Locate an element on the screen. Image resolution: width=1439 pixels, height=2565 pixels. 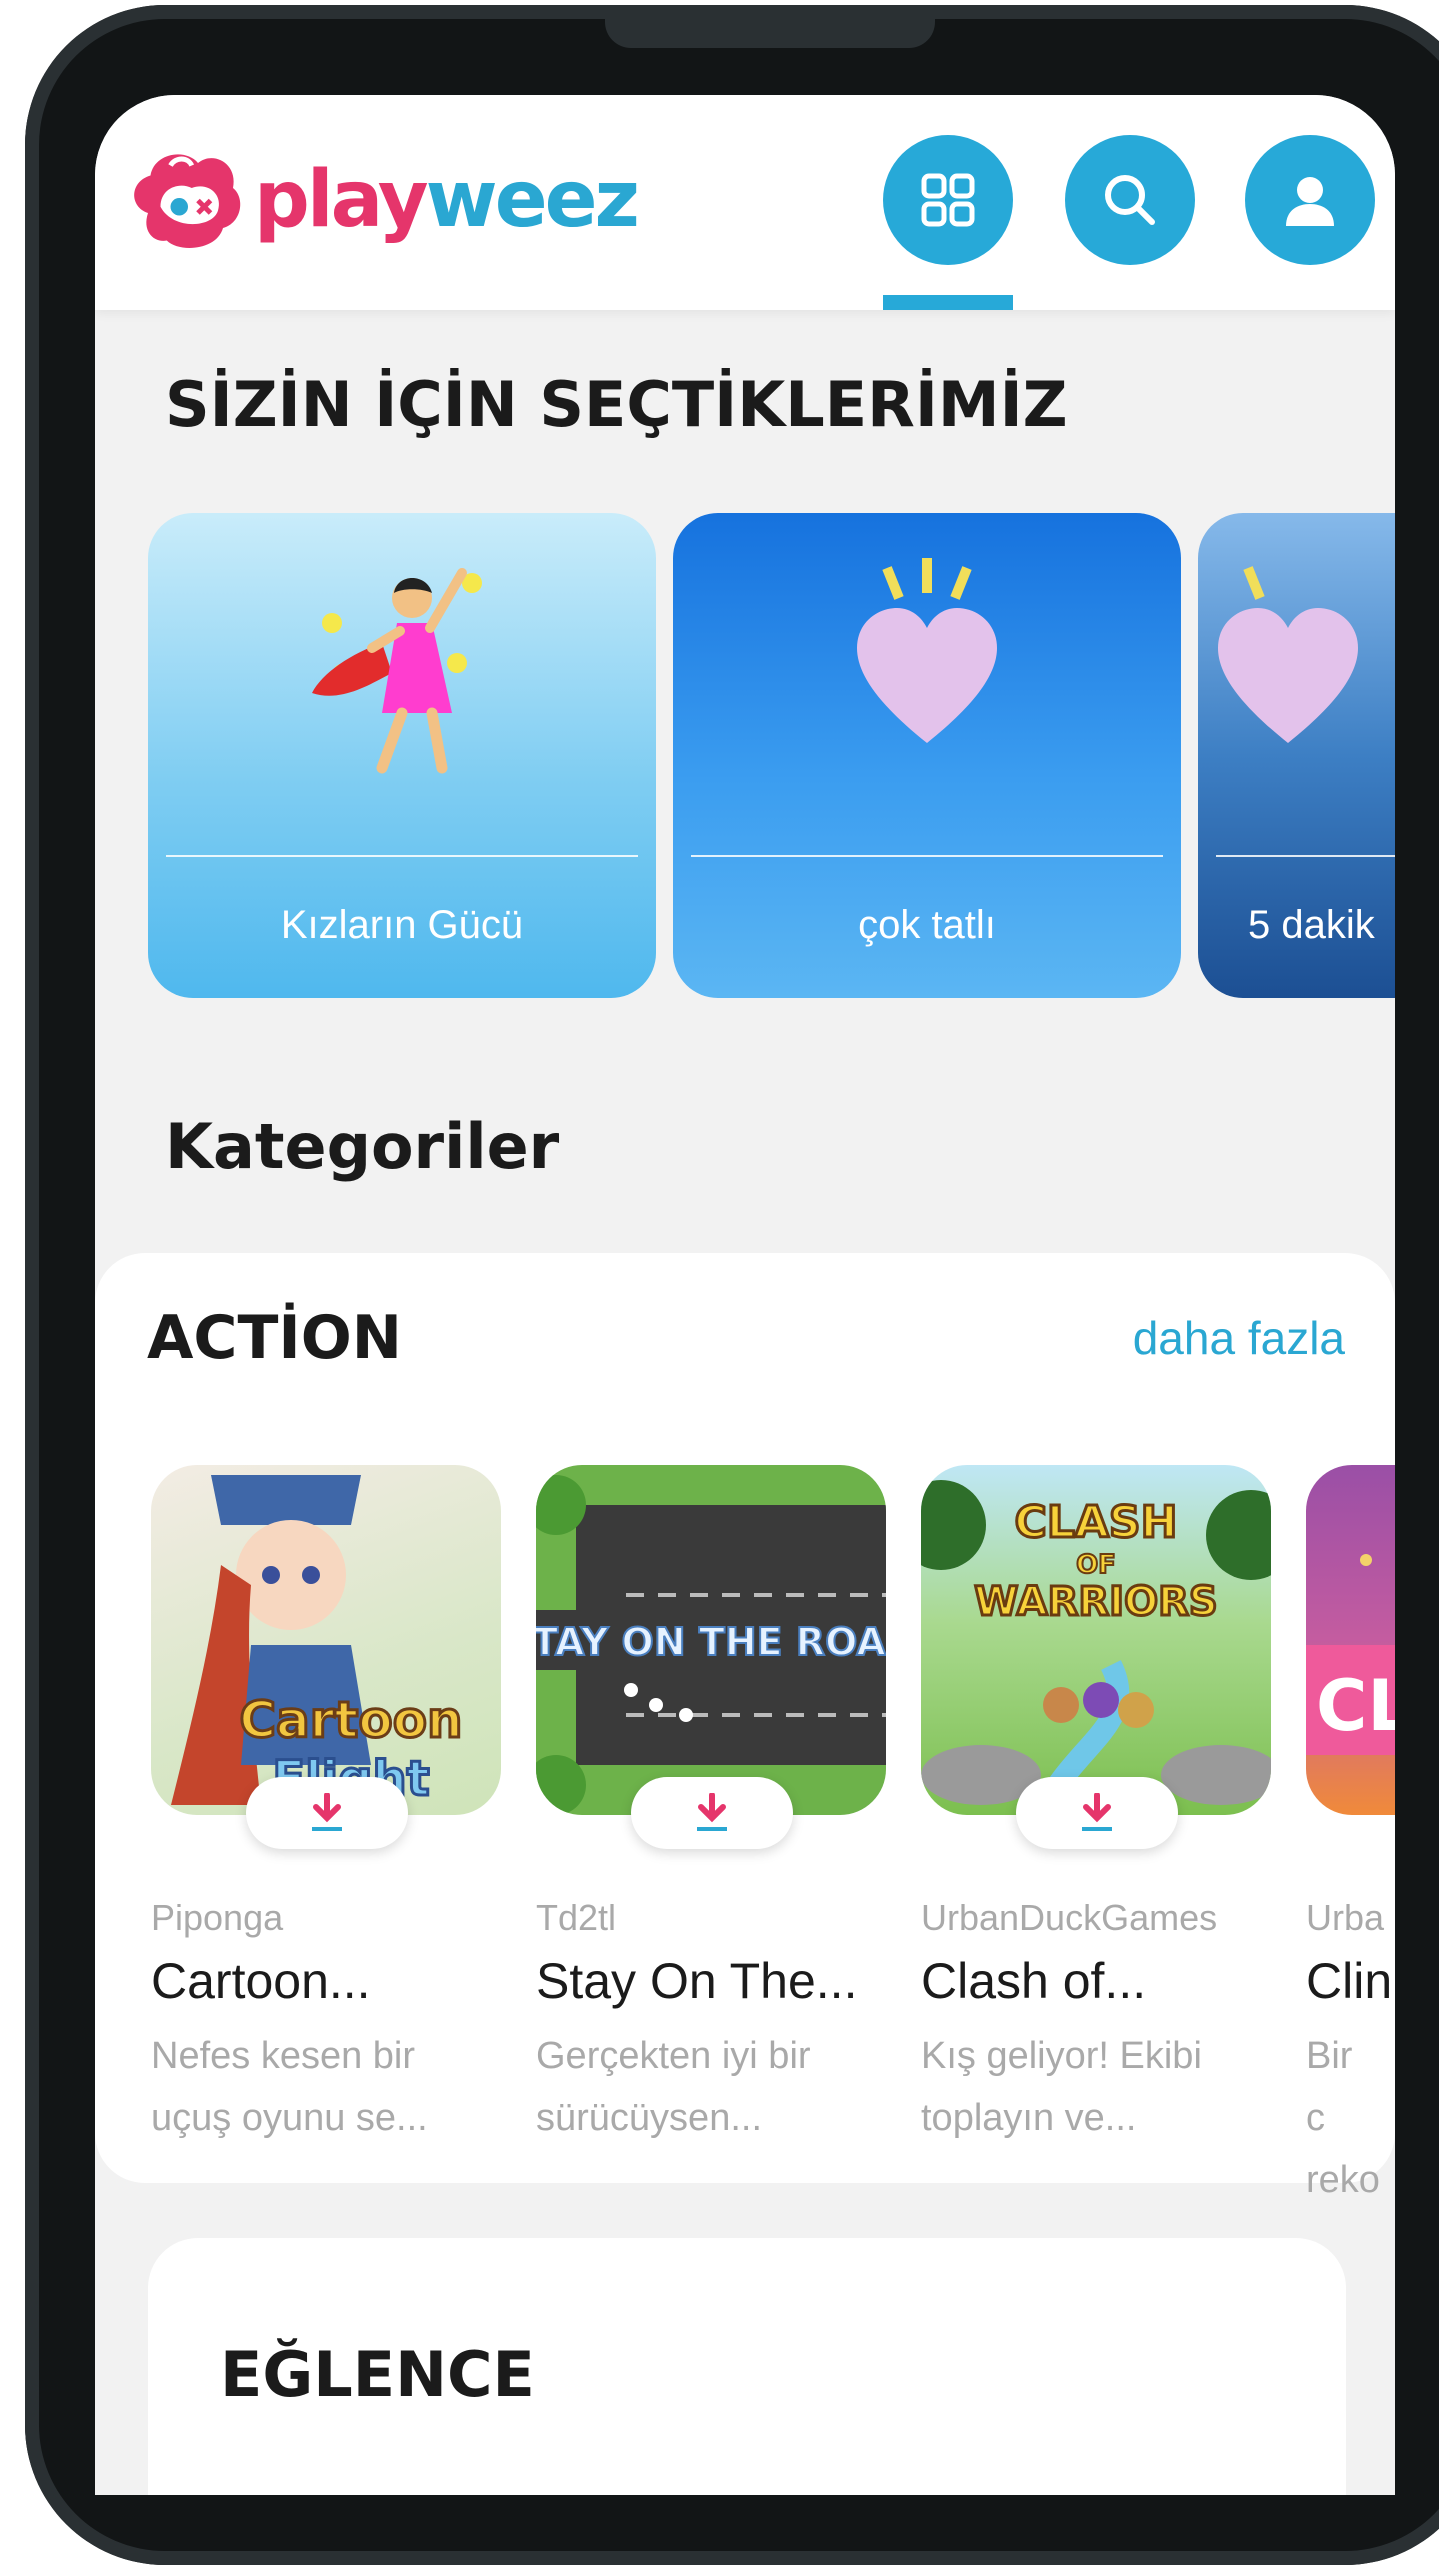
grid-icon is located at coordinates (948, 200).